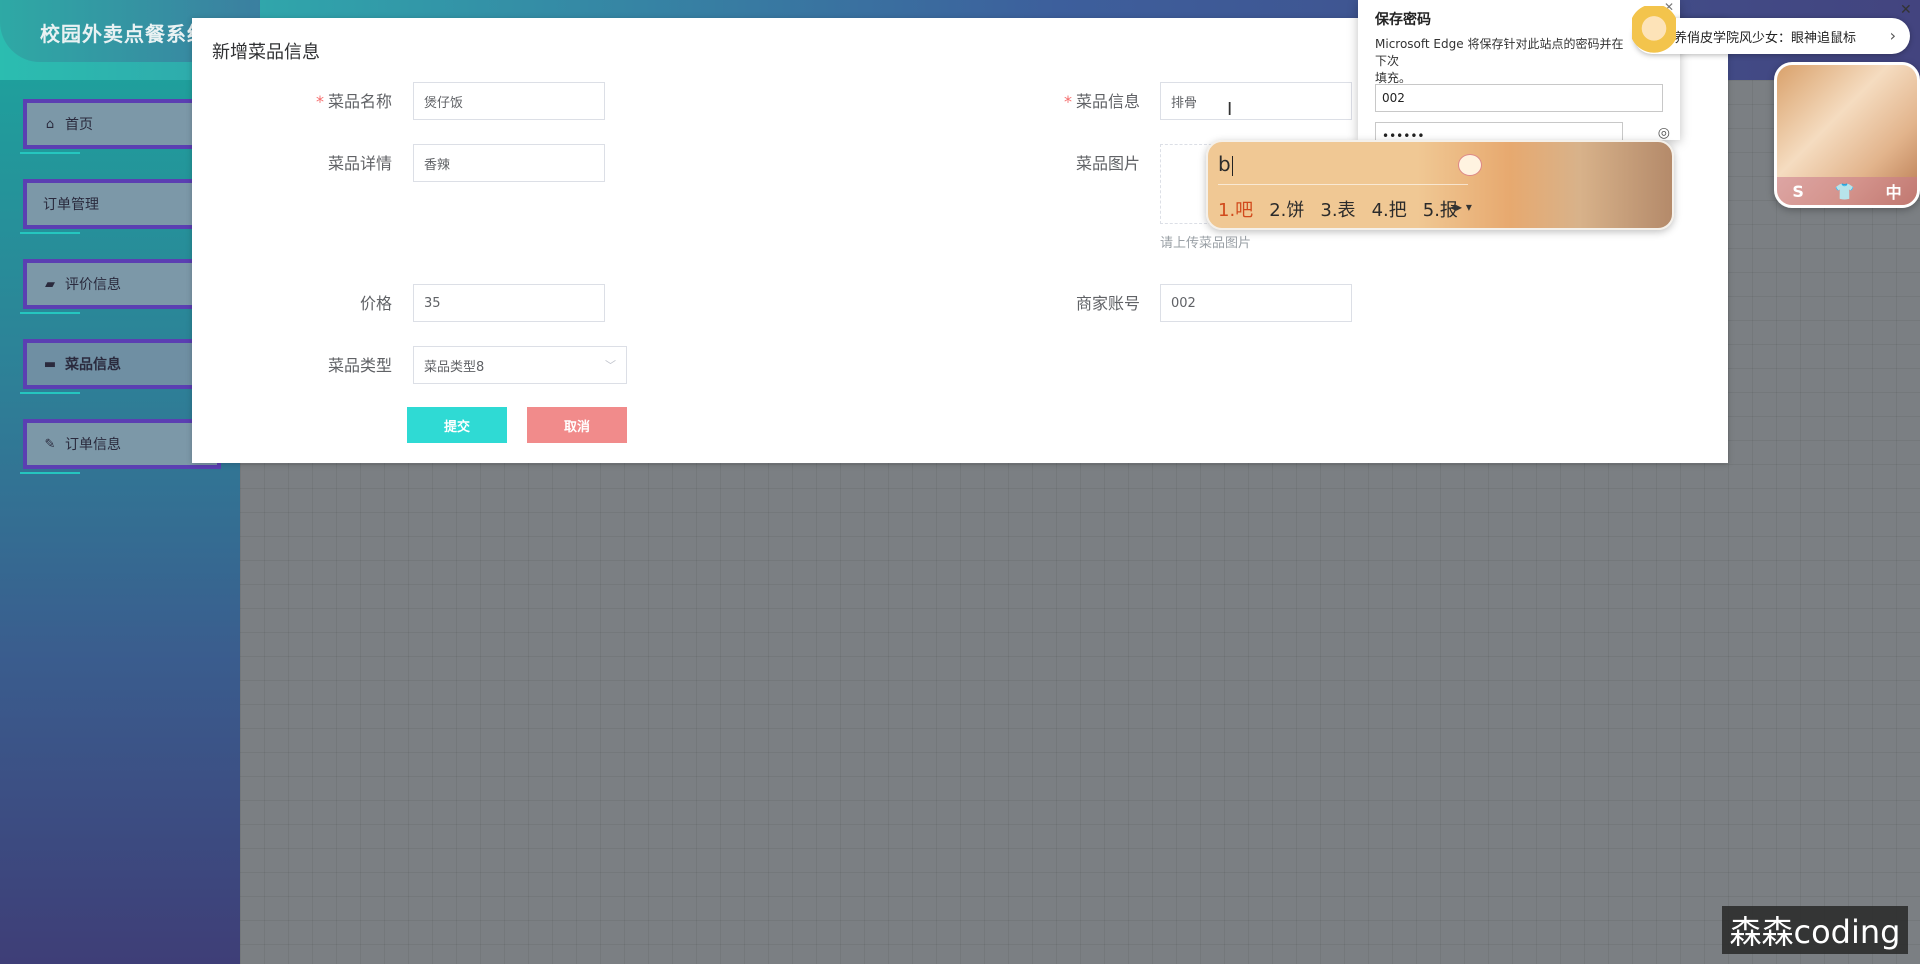 Image resolution: width=1920 pixels, height=964 pixels. I want to click on ime-divider, so click(1343, 184).